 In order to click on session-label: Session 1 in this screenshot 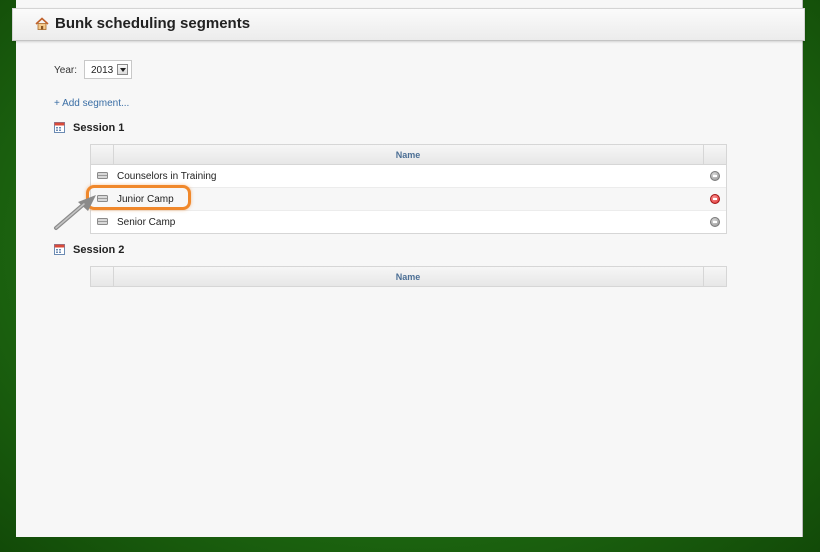, I will do `click(99, 128)`.